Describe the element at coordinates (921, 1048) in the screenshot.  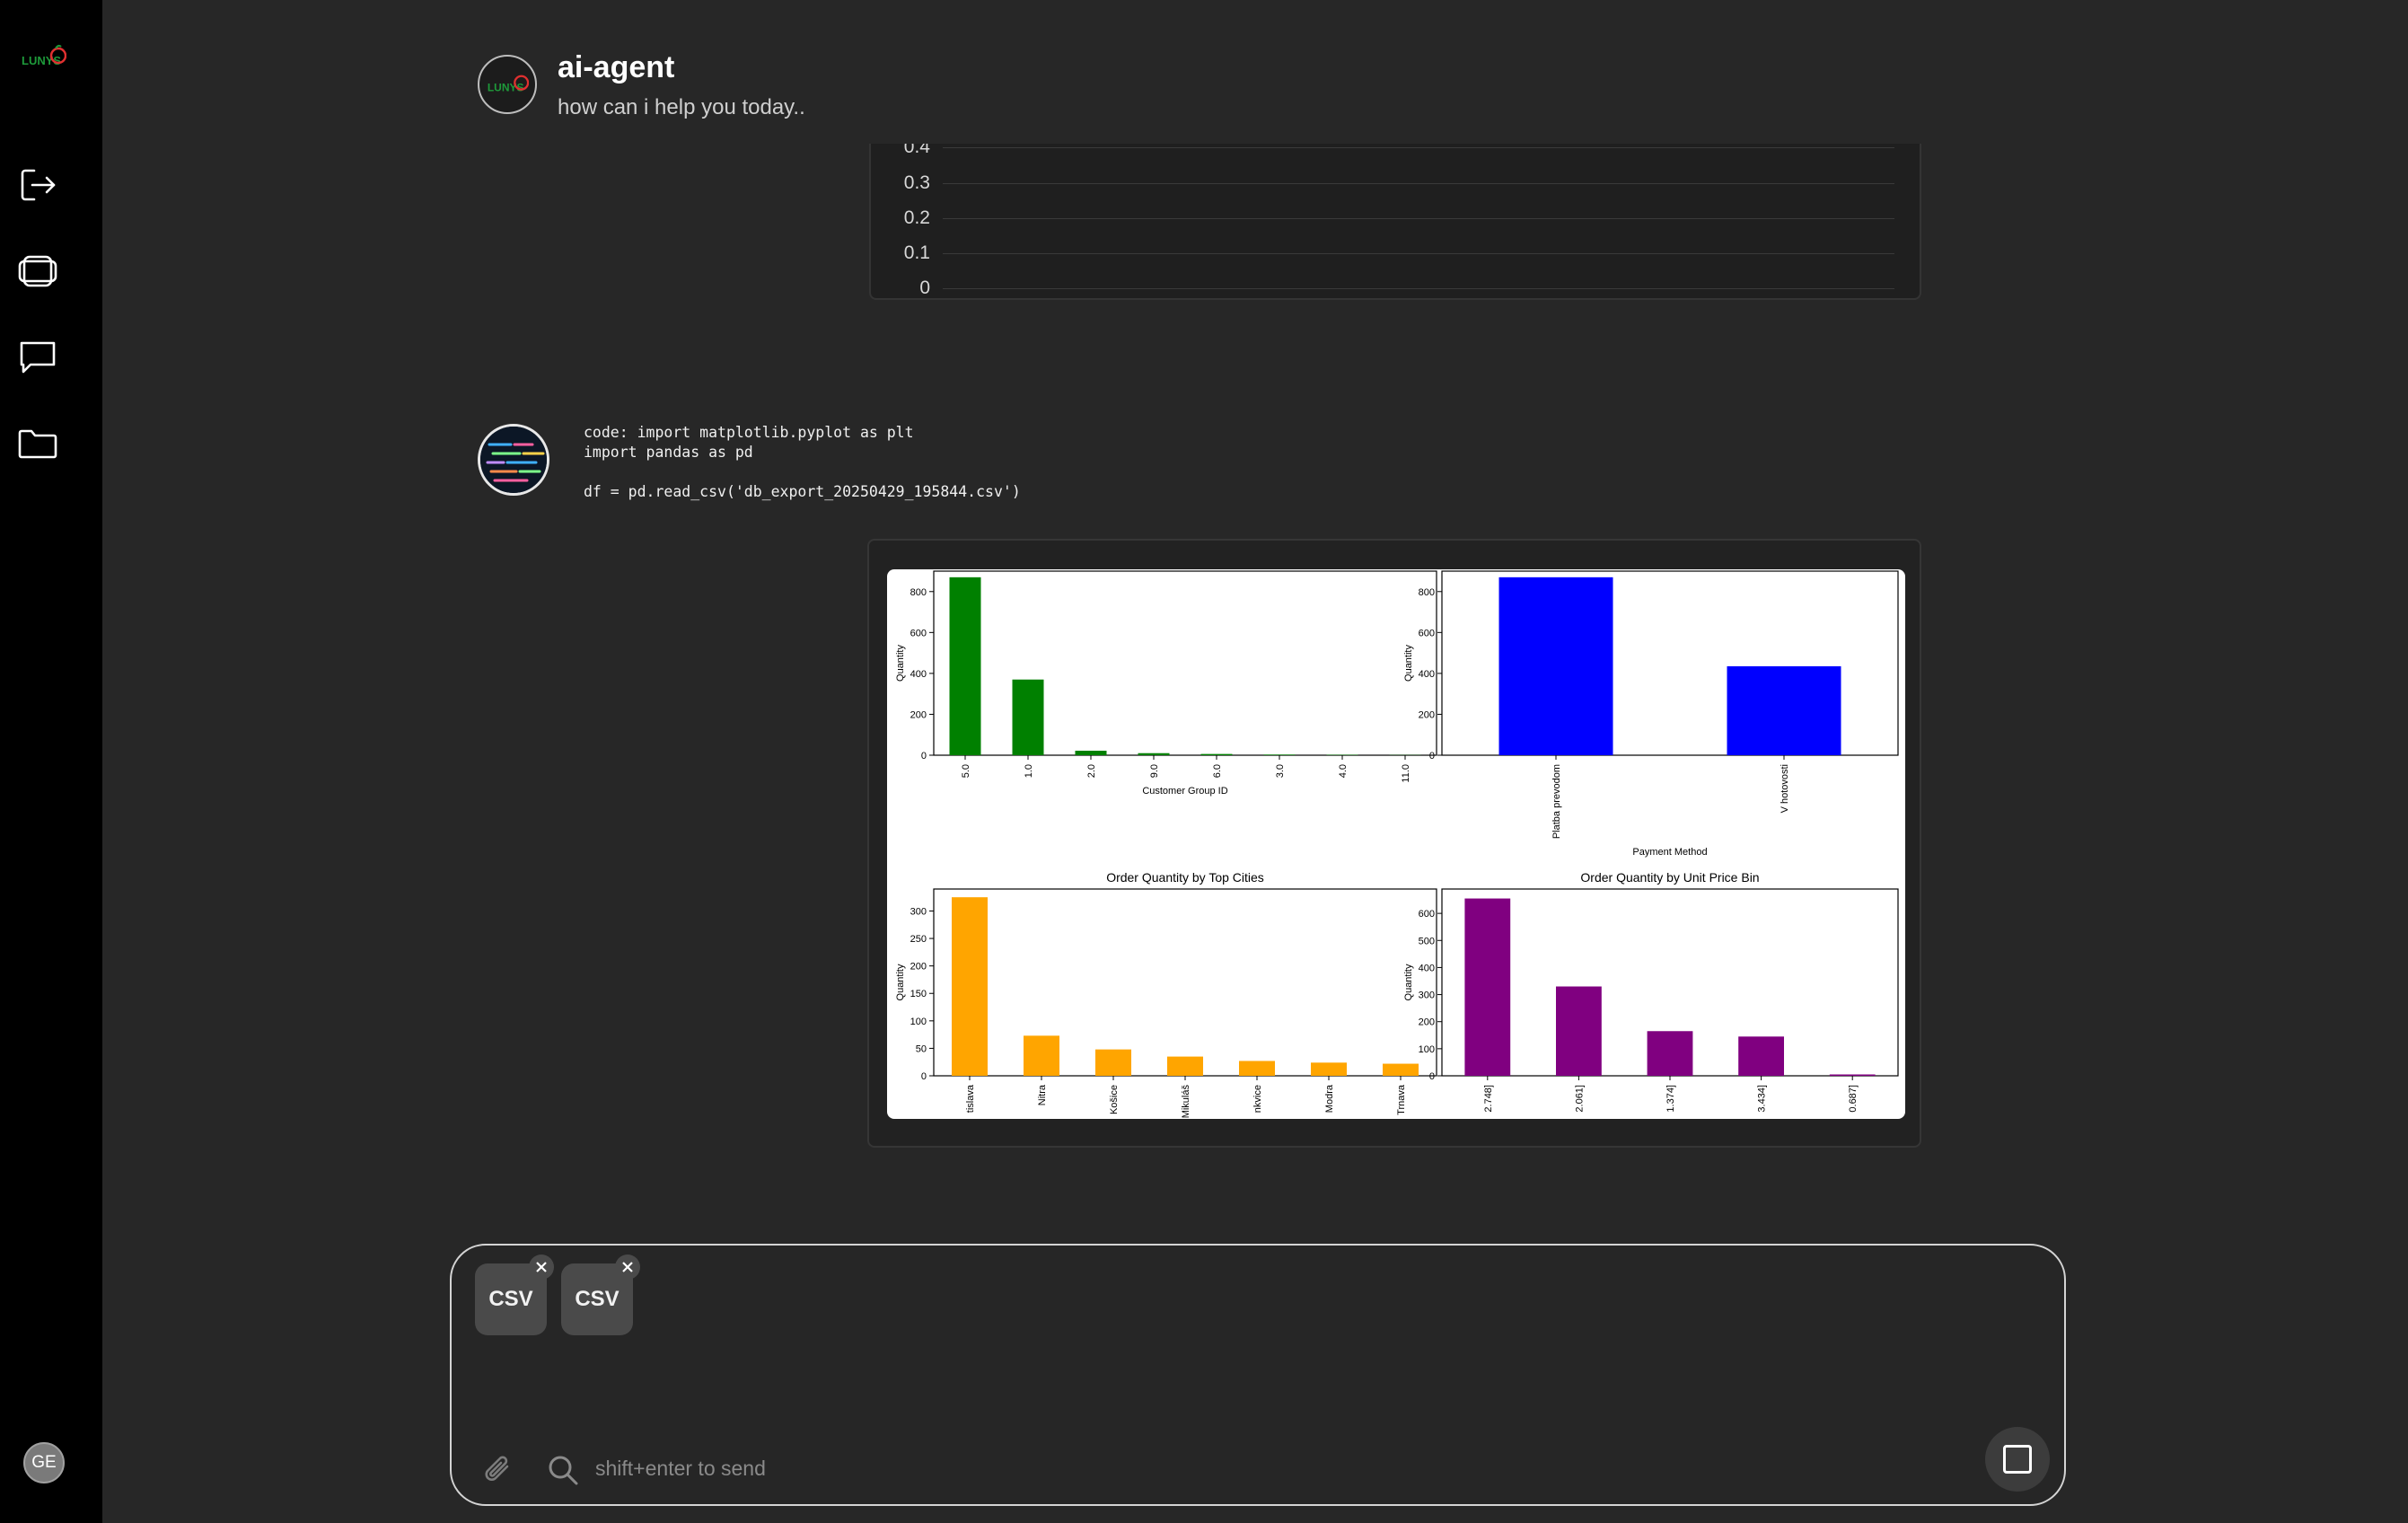
I see `y-tick-label: 50` at that location.